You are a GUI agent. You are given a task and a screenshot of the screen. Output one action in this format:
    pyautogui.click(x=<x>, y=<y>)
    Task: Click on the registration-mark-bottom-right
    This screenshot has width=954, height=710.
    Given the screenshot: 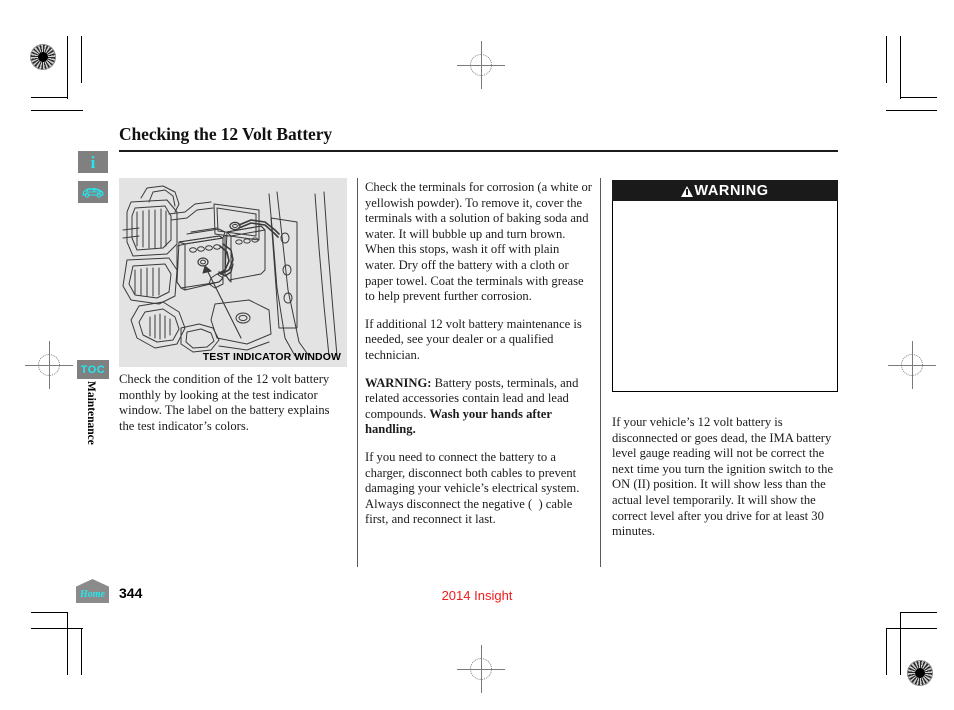 What is the action you would take?
    pyautogui.click(x=920, y=673)
    